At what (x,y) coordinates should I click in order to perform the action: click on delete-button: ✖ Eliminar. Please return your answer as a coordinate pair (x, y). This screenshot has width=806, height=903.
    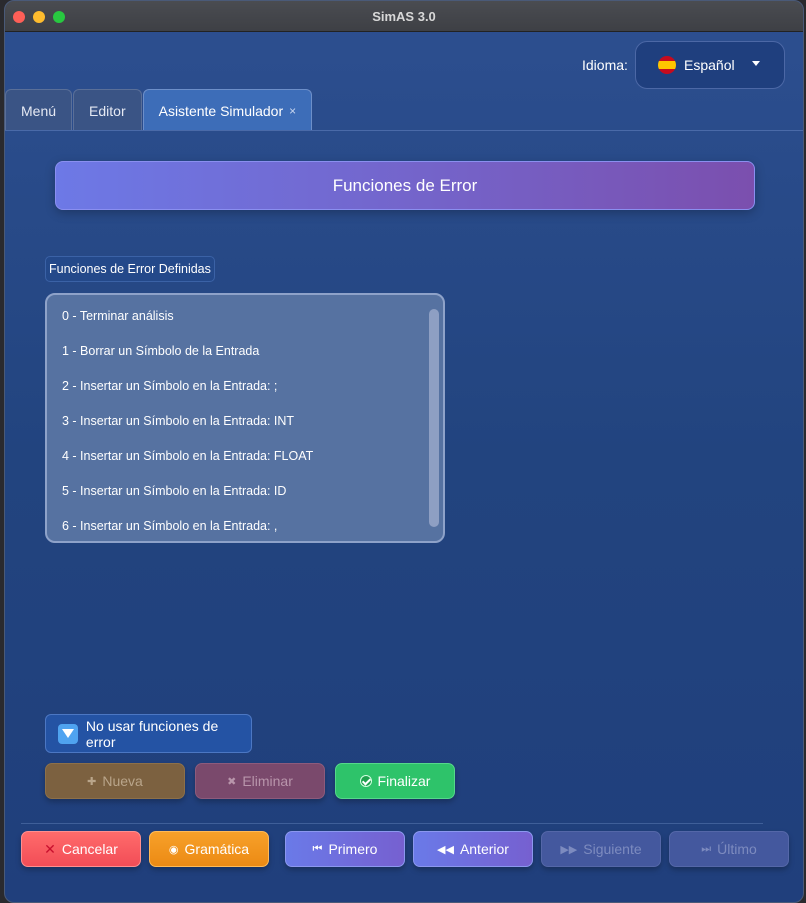
    Looking at the image, I should click on (260, 781).